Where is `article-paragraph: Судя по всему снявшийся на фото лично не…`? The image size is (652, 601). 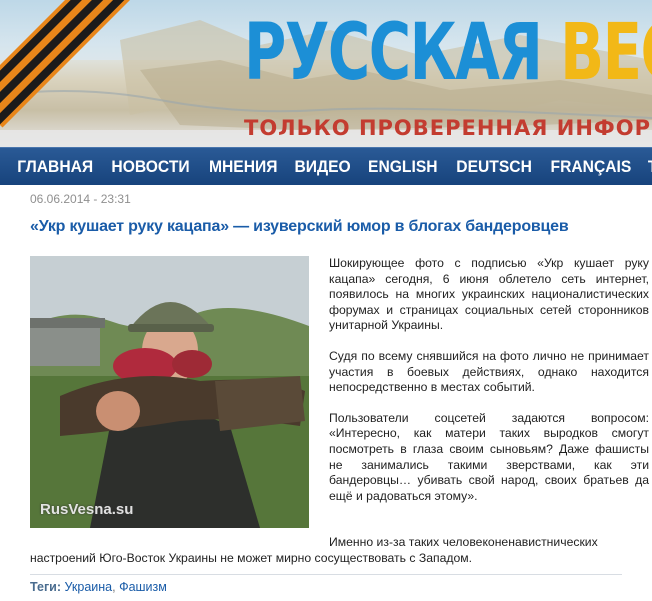
article-paragraph: Судя по всему снявшийся на фото лично не… is located at coordinates (489, 371).